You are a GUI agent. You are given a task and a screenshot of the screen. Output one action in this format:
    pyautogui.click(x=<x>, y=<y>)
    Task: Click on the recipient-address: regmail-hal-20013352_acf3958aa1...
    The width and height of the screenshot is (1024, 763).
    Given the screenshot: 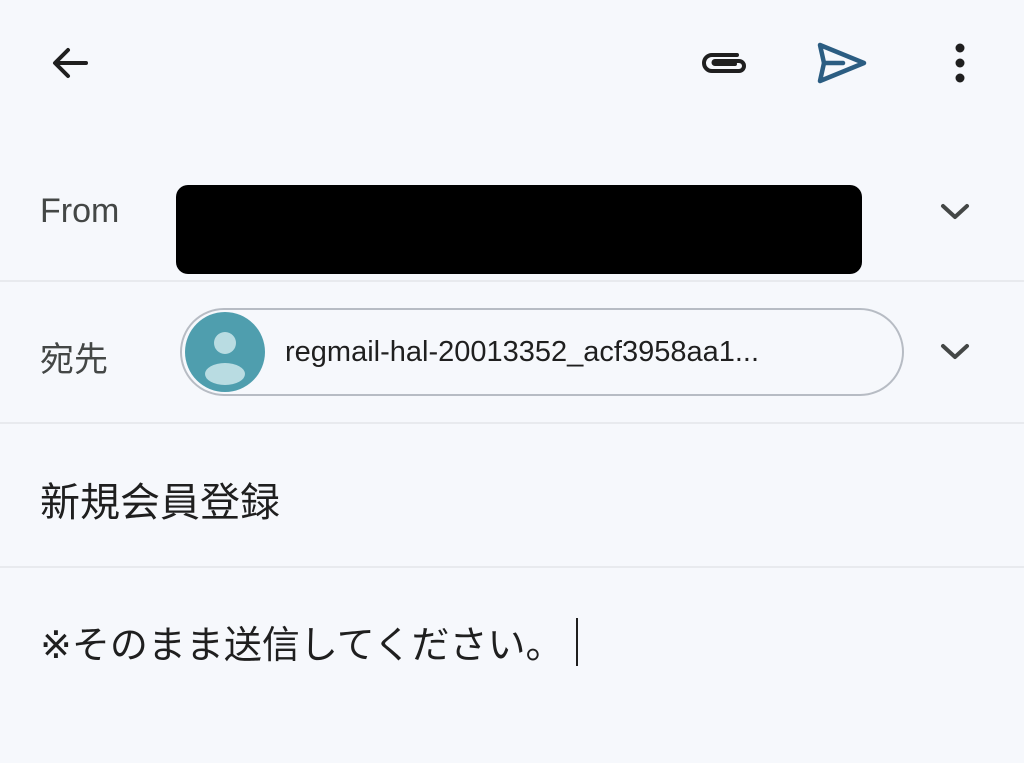 What is the action you would take?
    pyautogui.click(x=522, y=351)
    